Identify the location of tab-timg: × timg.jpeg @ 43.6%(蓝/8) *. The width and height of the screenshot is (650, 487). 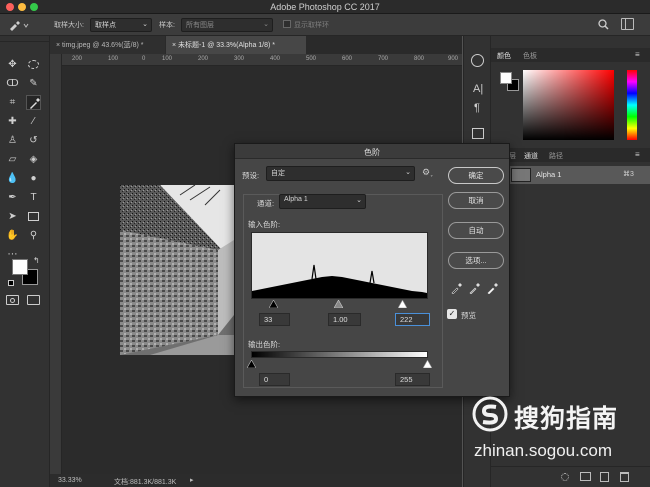
(107, 45).